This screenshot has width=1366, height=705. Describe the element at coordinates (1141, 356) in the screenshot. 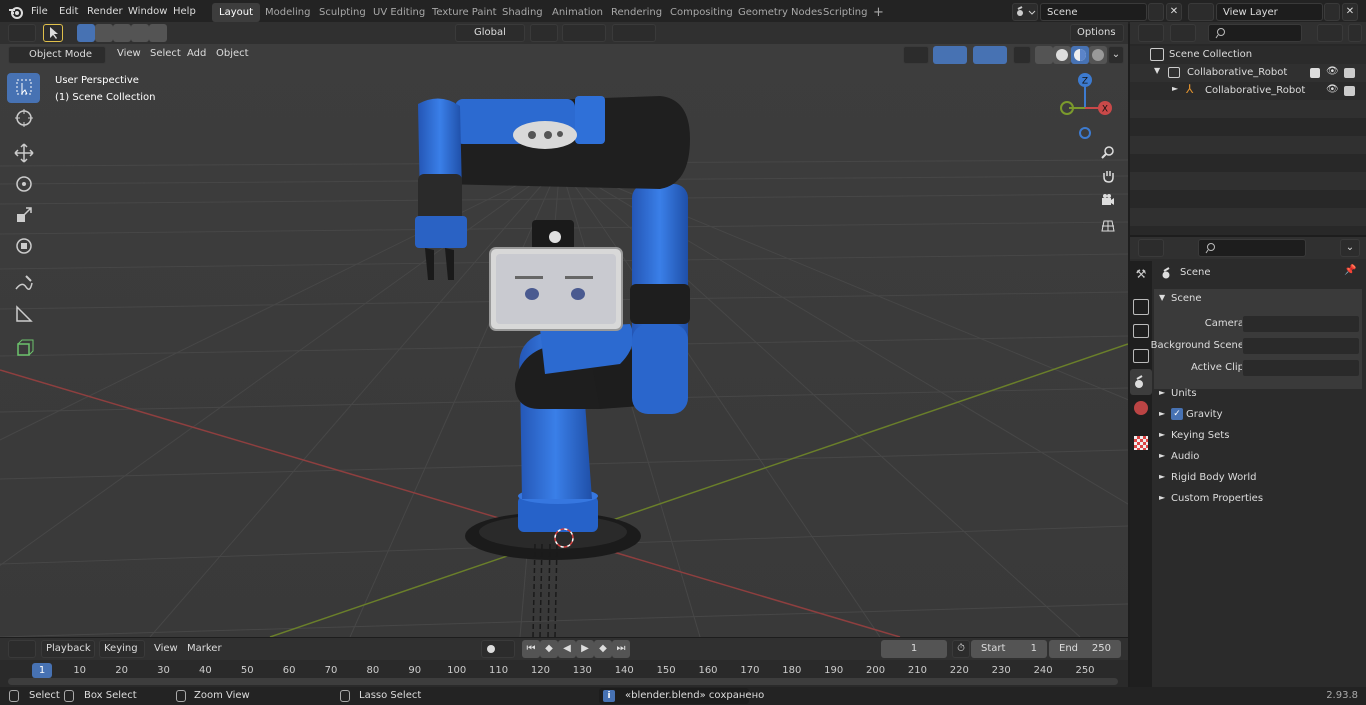

I see `view-layer-tab-icon` at that location.